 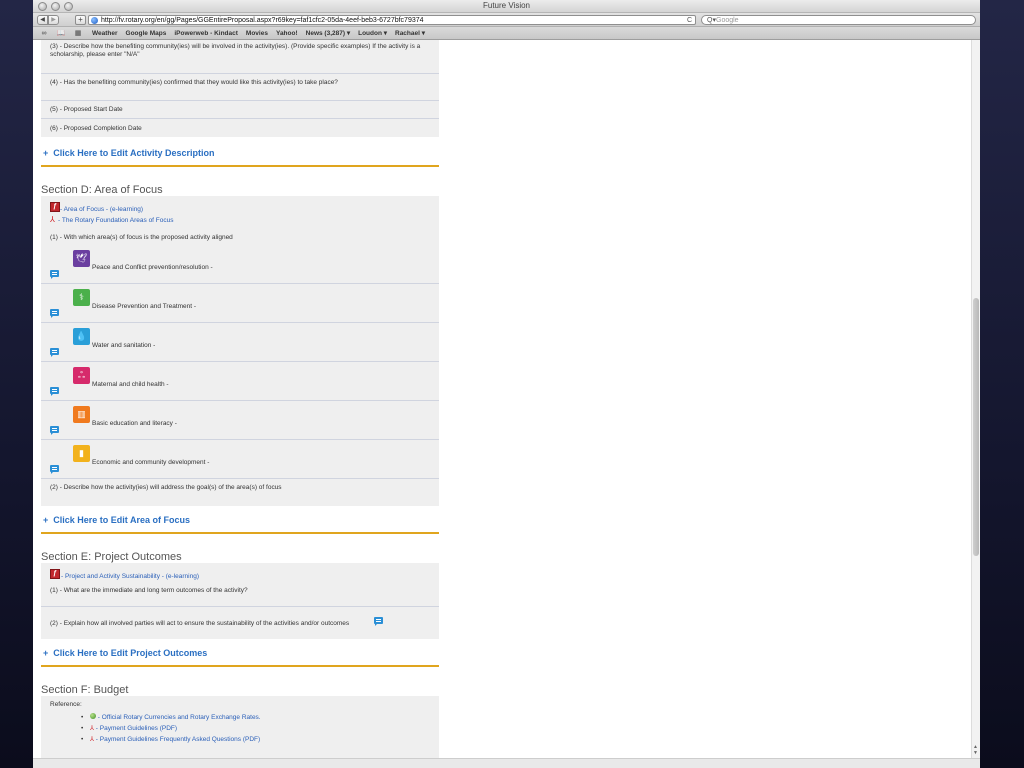 I want to click on window-title: Future Vision, so click(x=506, y=5).